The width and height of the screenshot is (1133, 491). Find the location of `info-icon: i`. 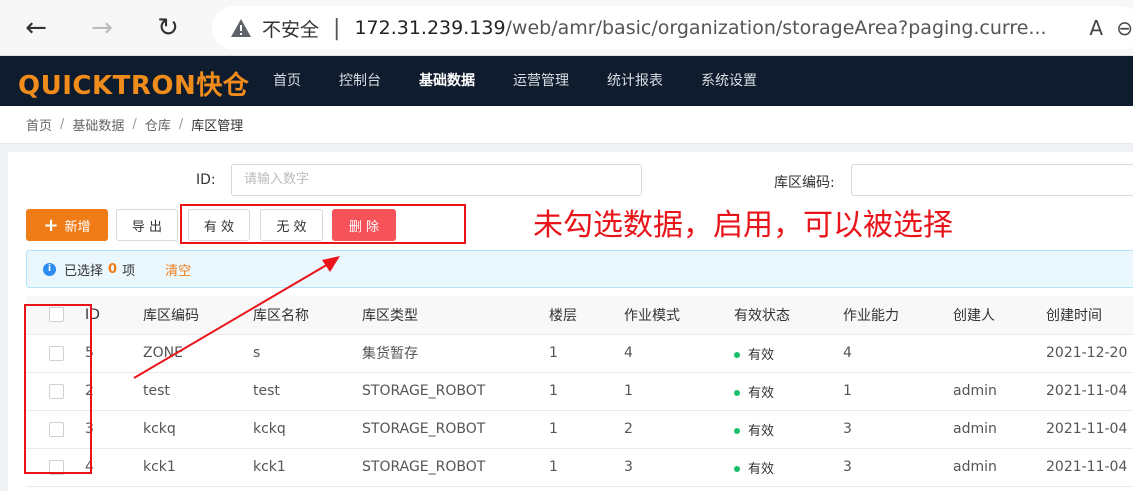

info-icon: i is located at coordinates (49, 269).